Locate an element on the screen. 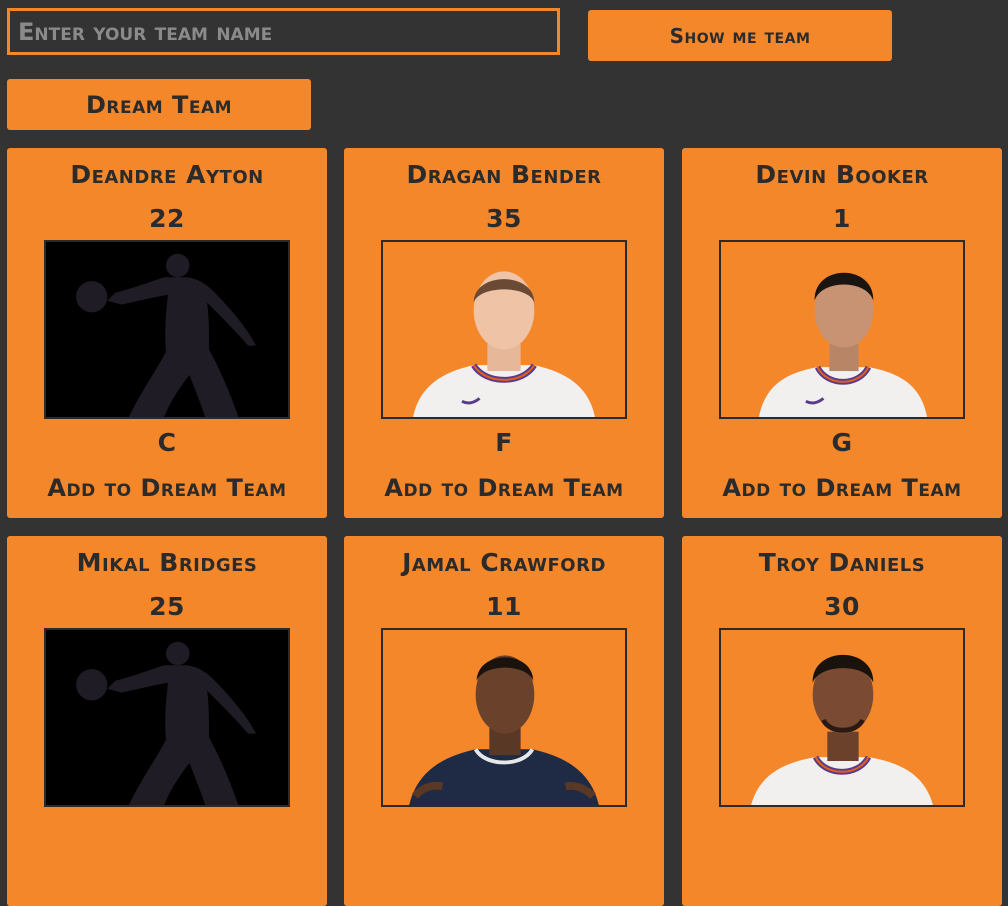 This screenshot has height=906, width=1008. player-number: 30 is located at coordinates (842, 606).